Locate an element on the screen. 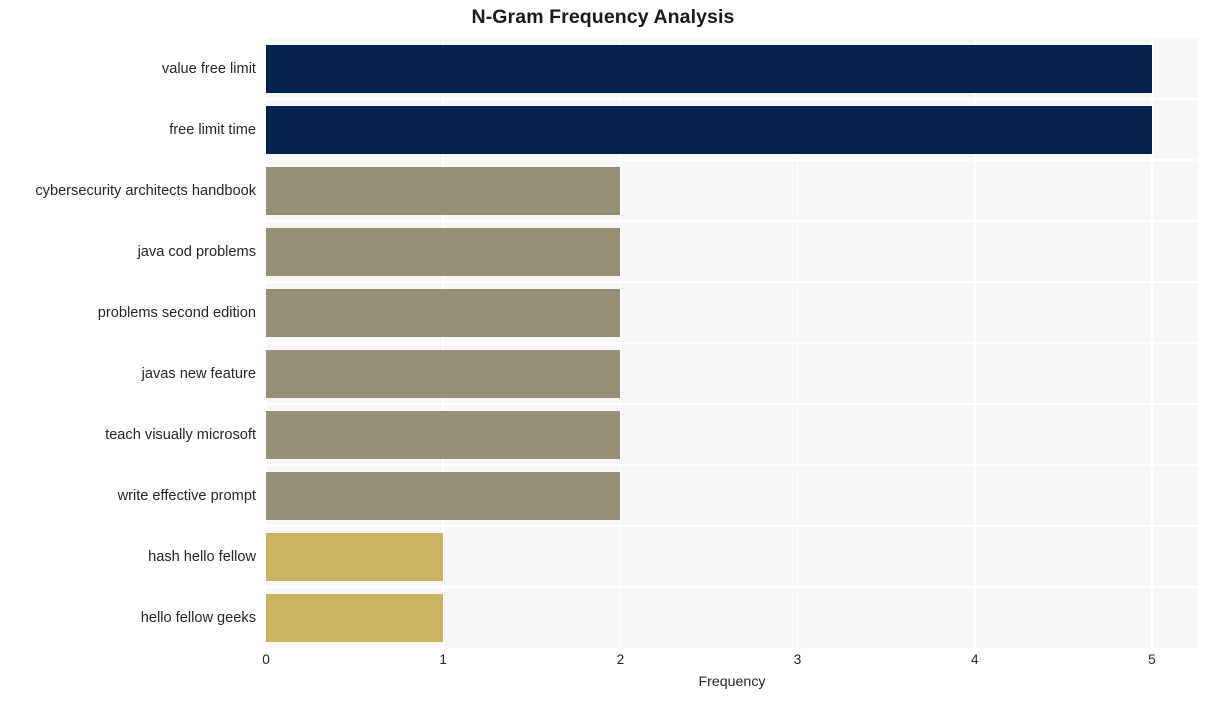 The image size is (1206, 701). y-axis-label: teach visually microsoft is located at coordinates (180, 434).